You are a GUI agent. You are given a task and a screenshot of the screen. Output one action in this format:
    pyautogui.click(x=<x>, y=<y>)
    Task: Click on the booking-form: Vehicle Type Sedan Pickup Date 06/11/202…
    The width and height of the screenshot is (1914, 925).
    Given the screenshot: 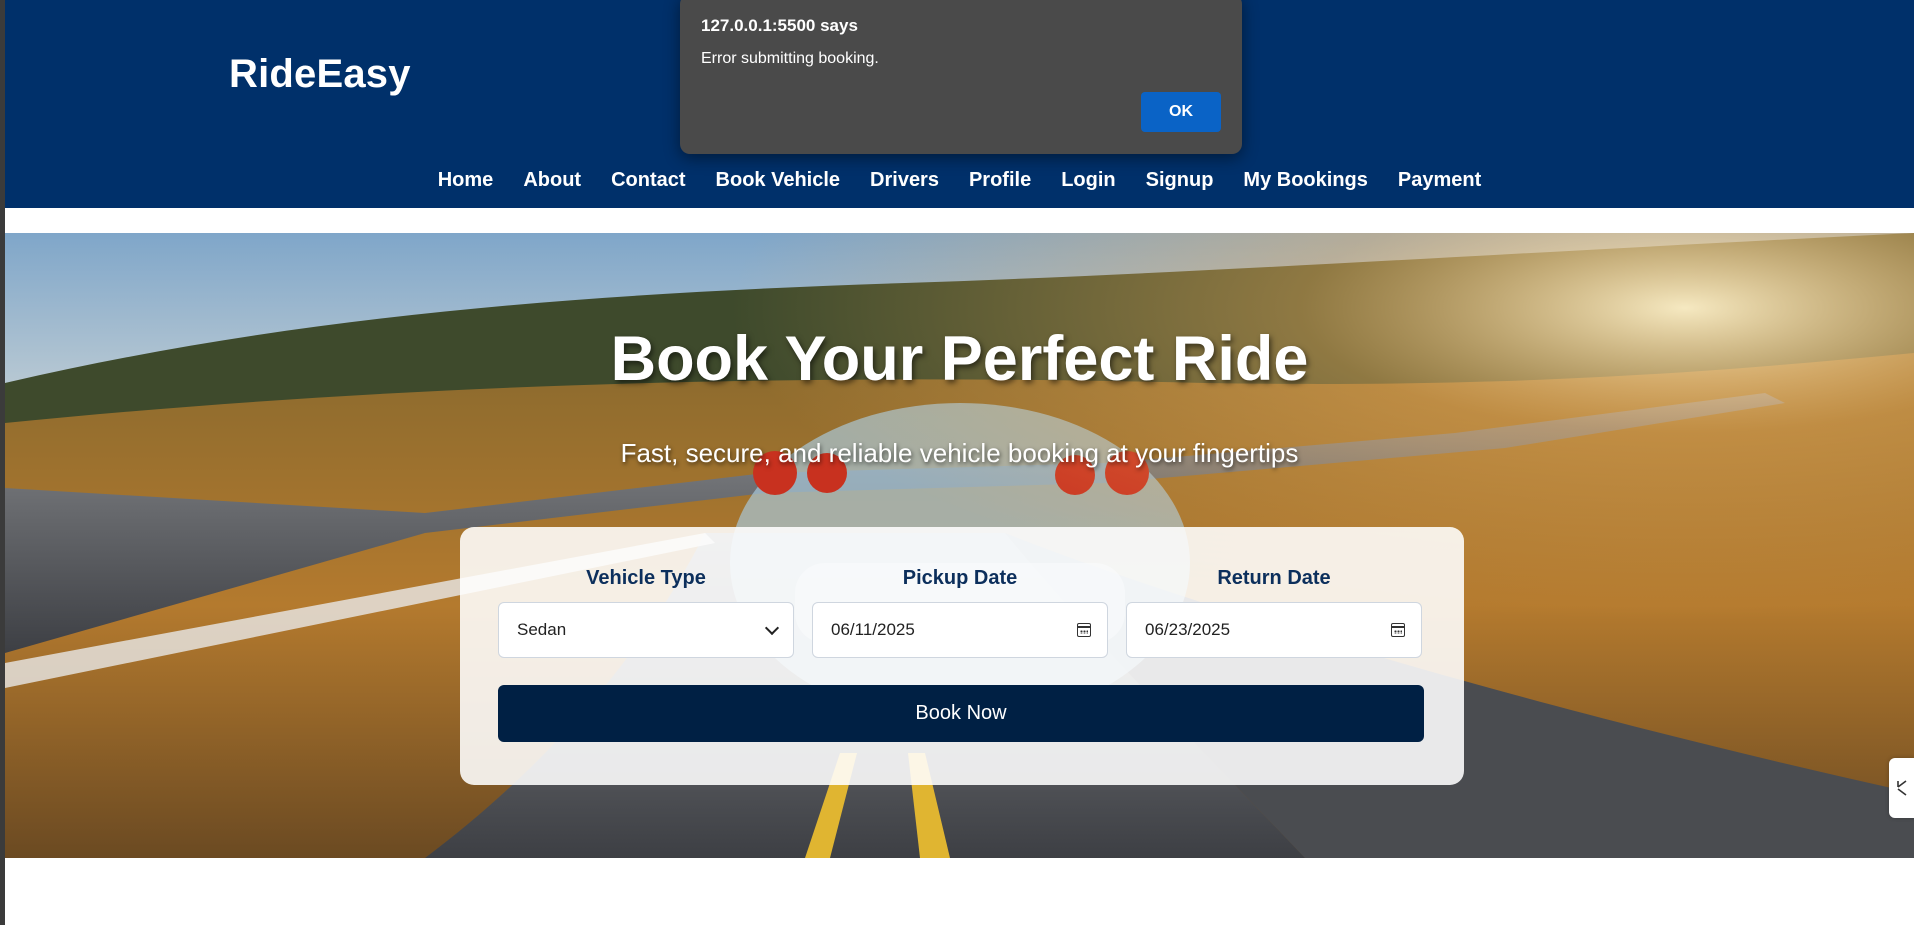 What is the action you would take?
    pyautogui.click(x=962, y=656)
    